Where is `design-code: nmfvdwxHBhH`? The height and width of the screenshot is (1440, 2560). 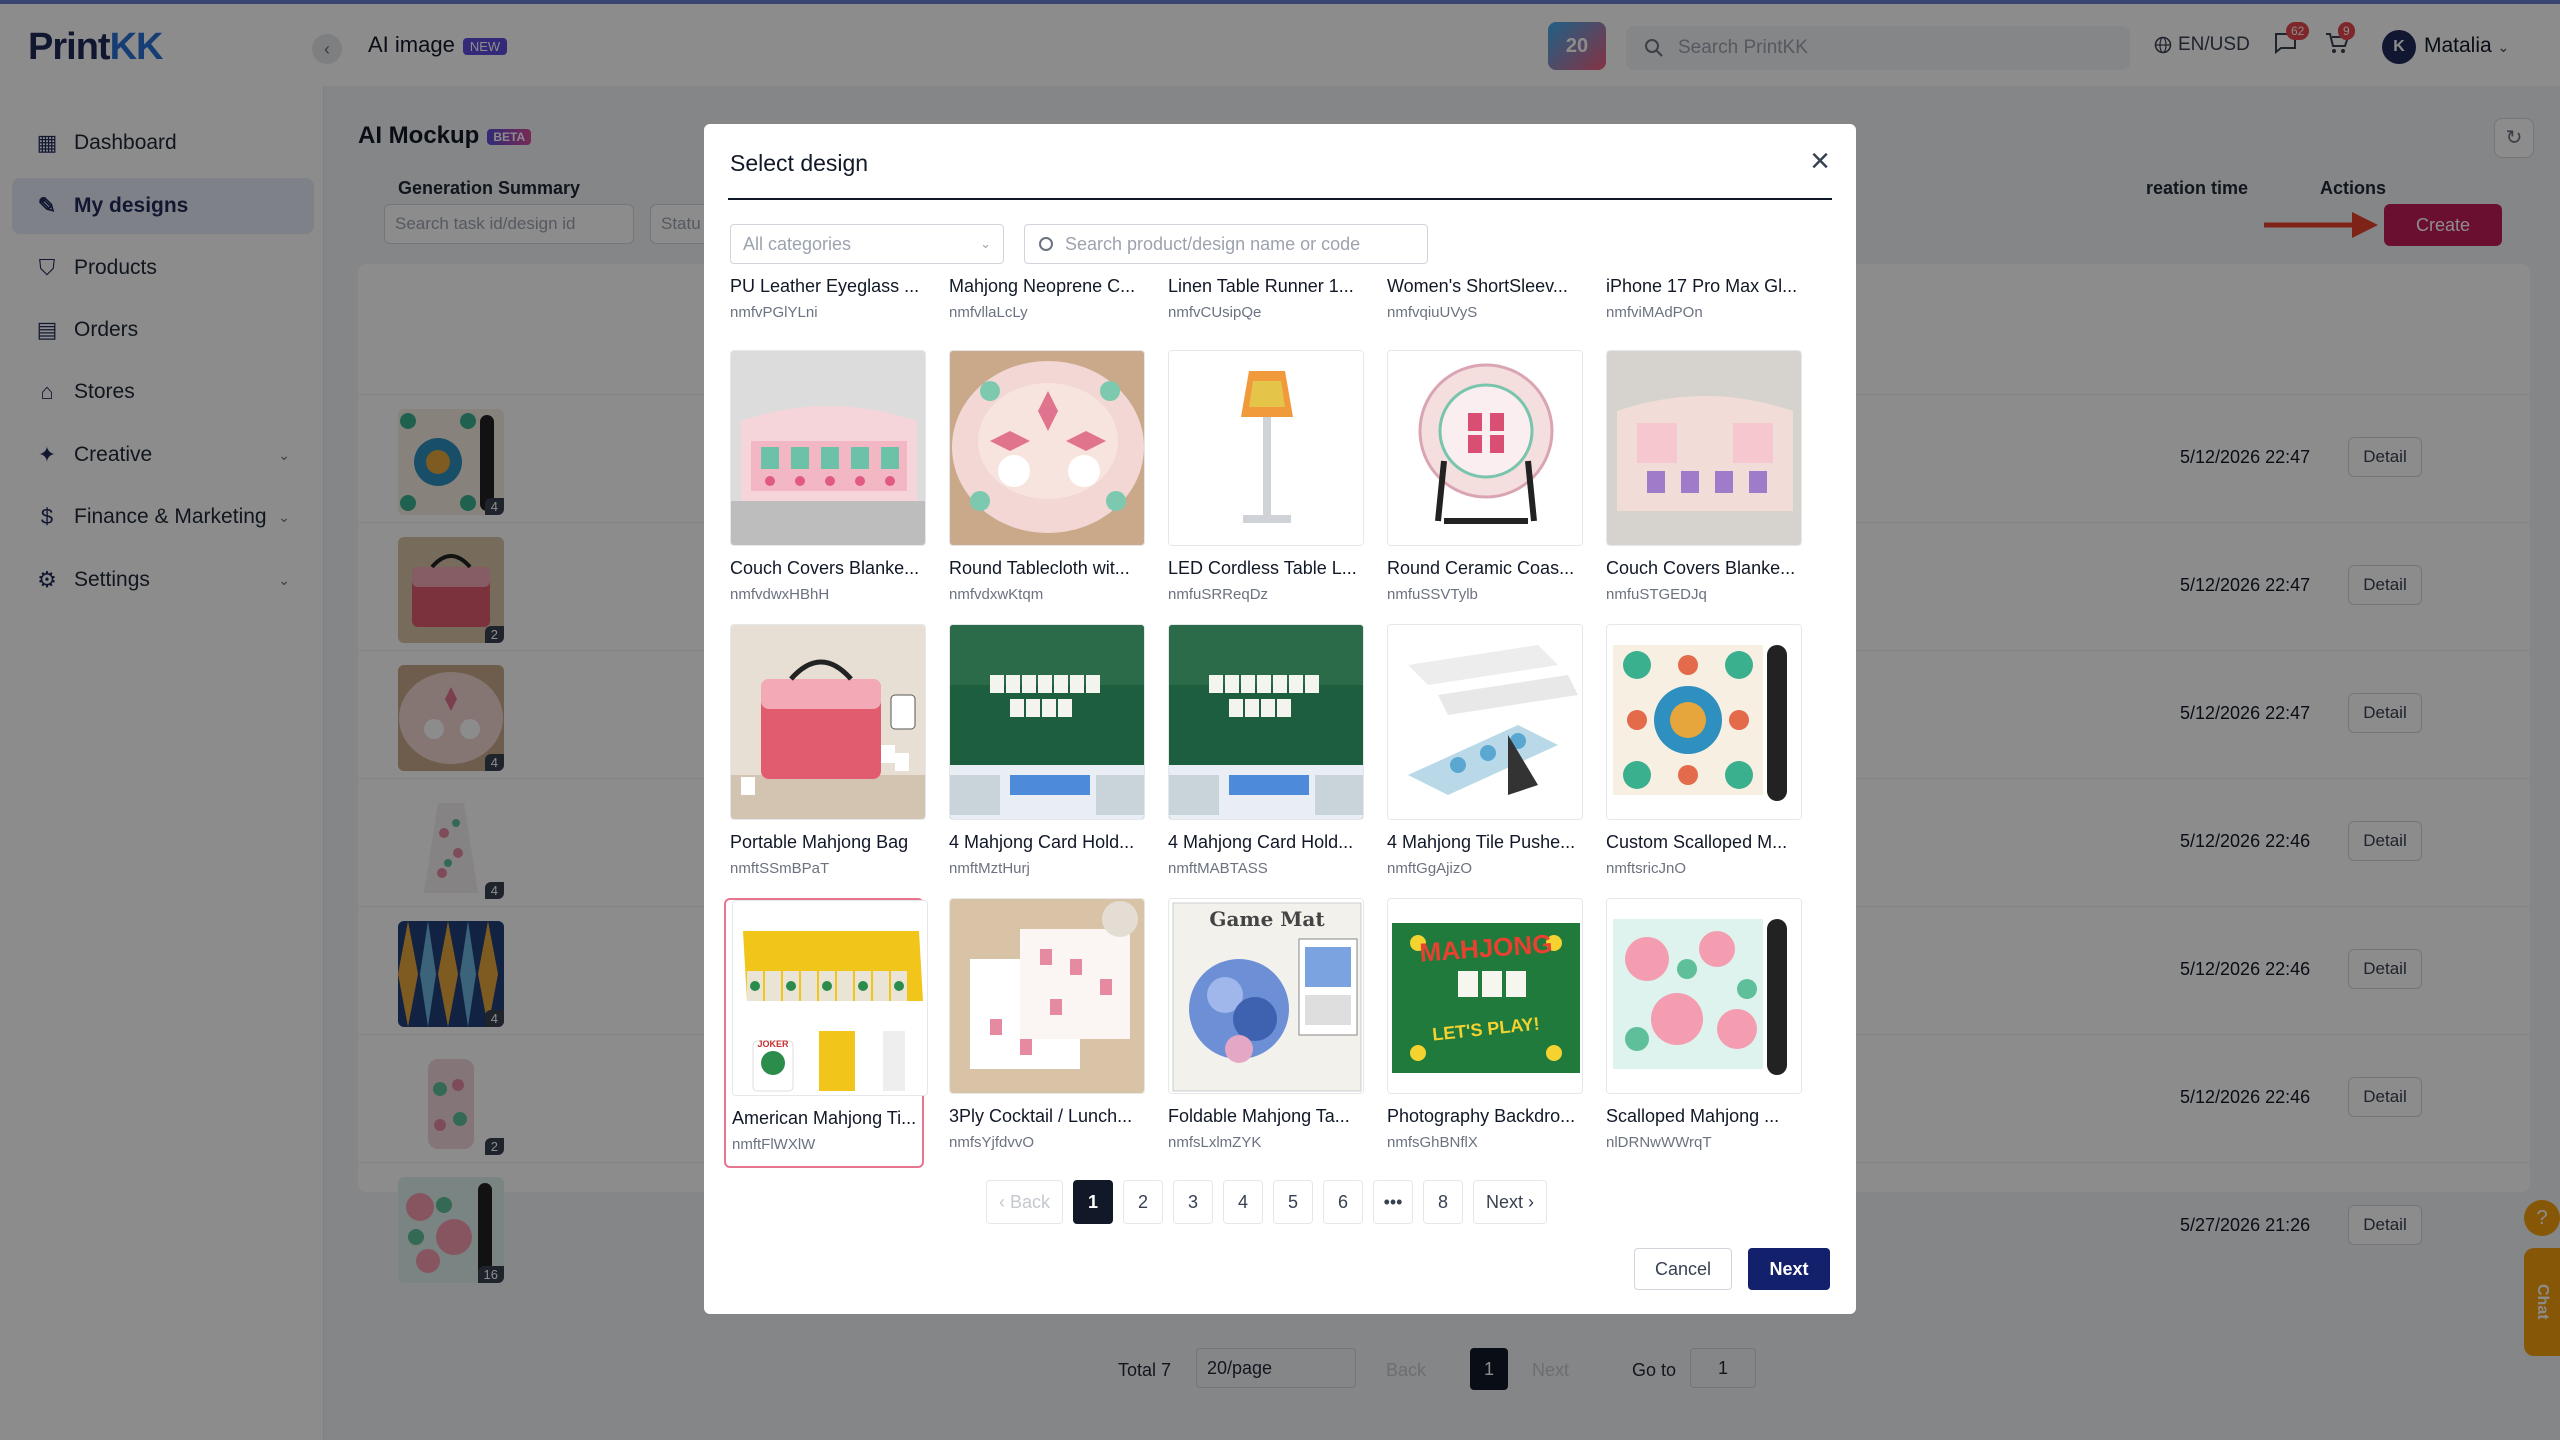 design-code: nmfvdwxHBhH is located at coordinates (780, 594).